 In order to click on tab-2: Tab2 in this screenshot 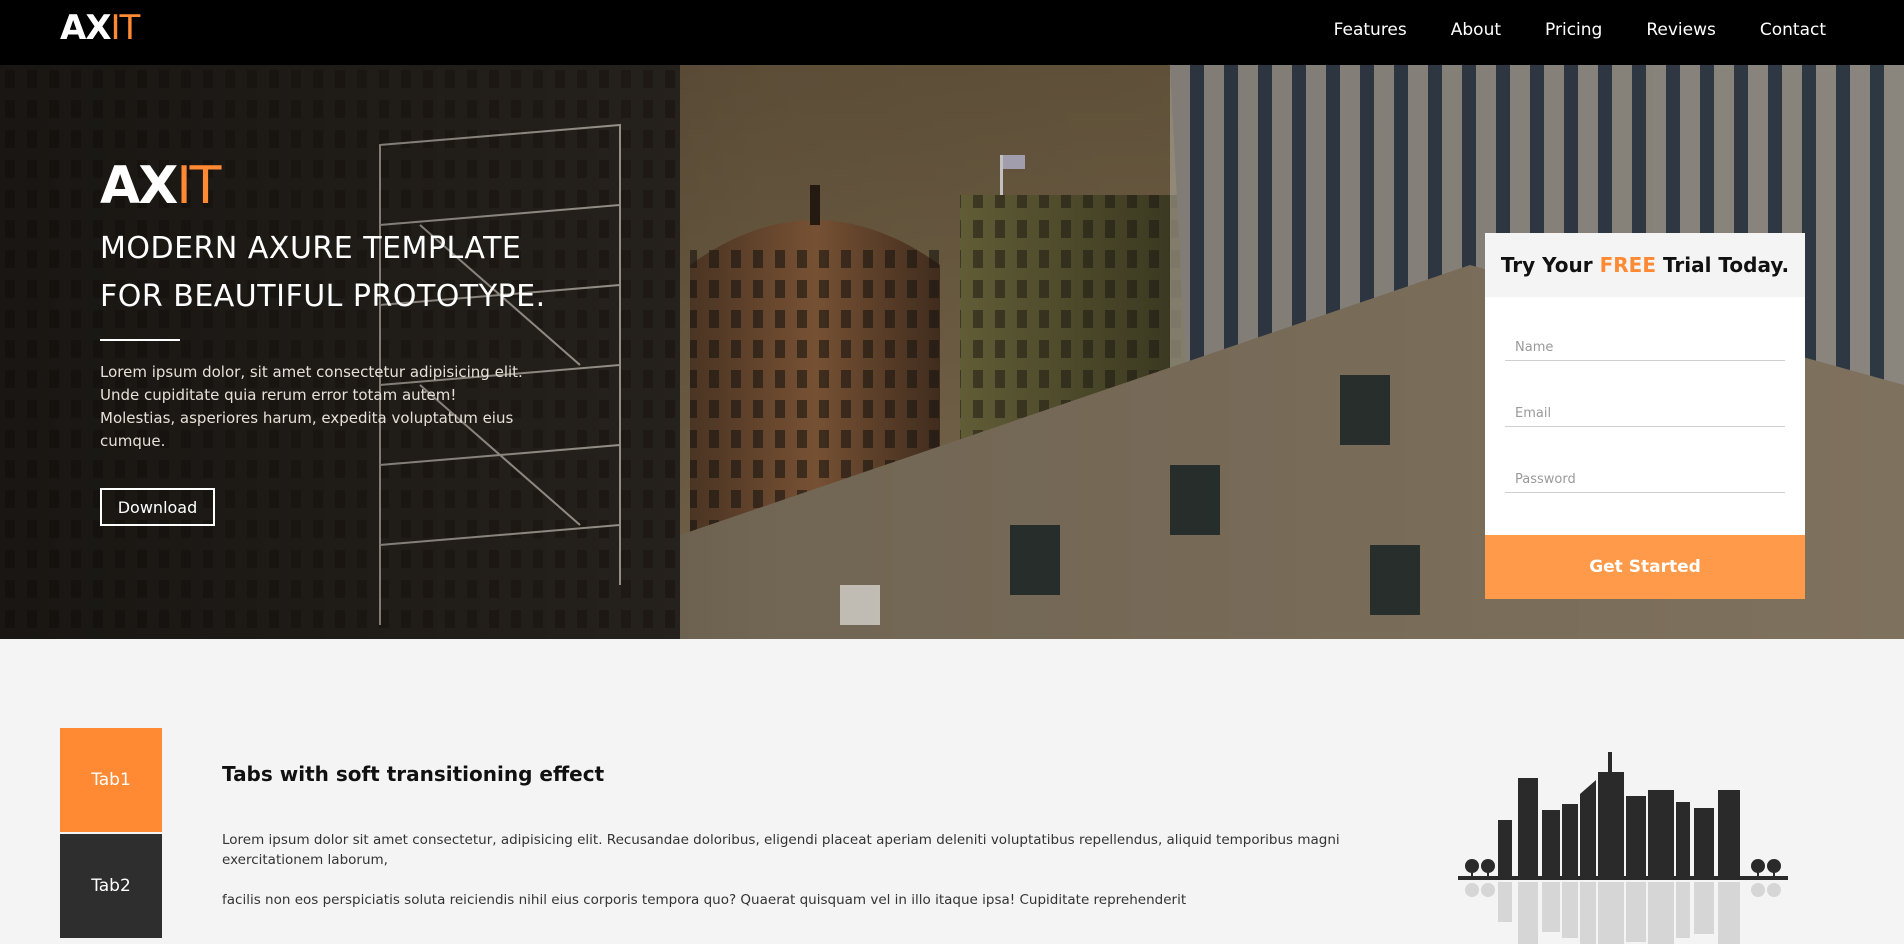, I will do `click(111, 887)`.